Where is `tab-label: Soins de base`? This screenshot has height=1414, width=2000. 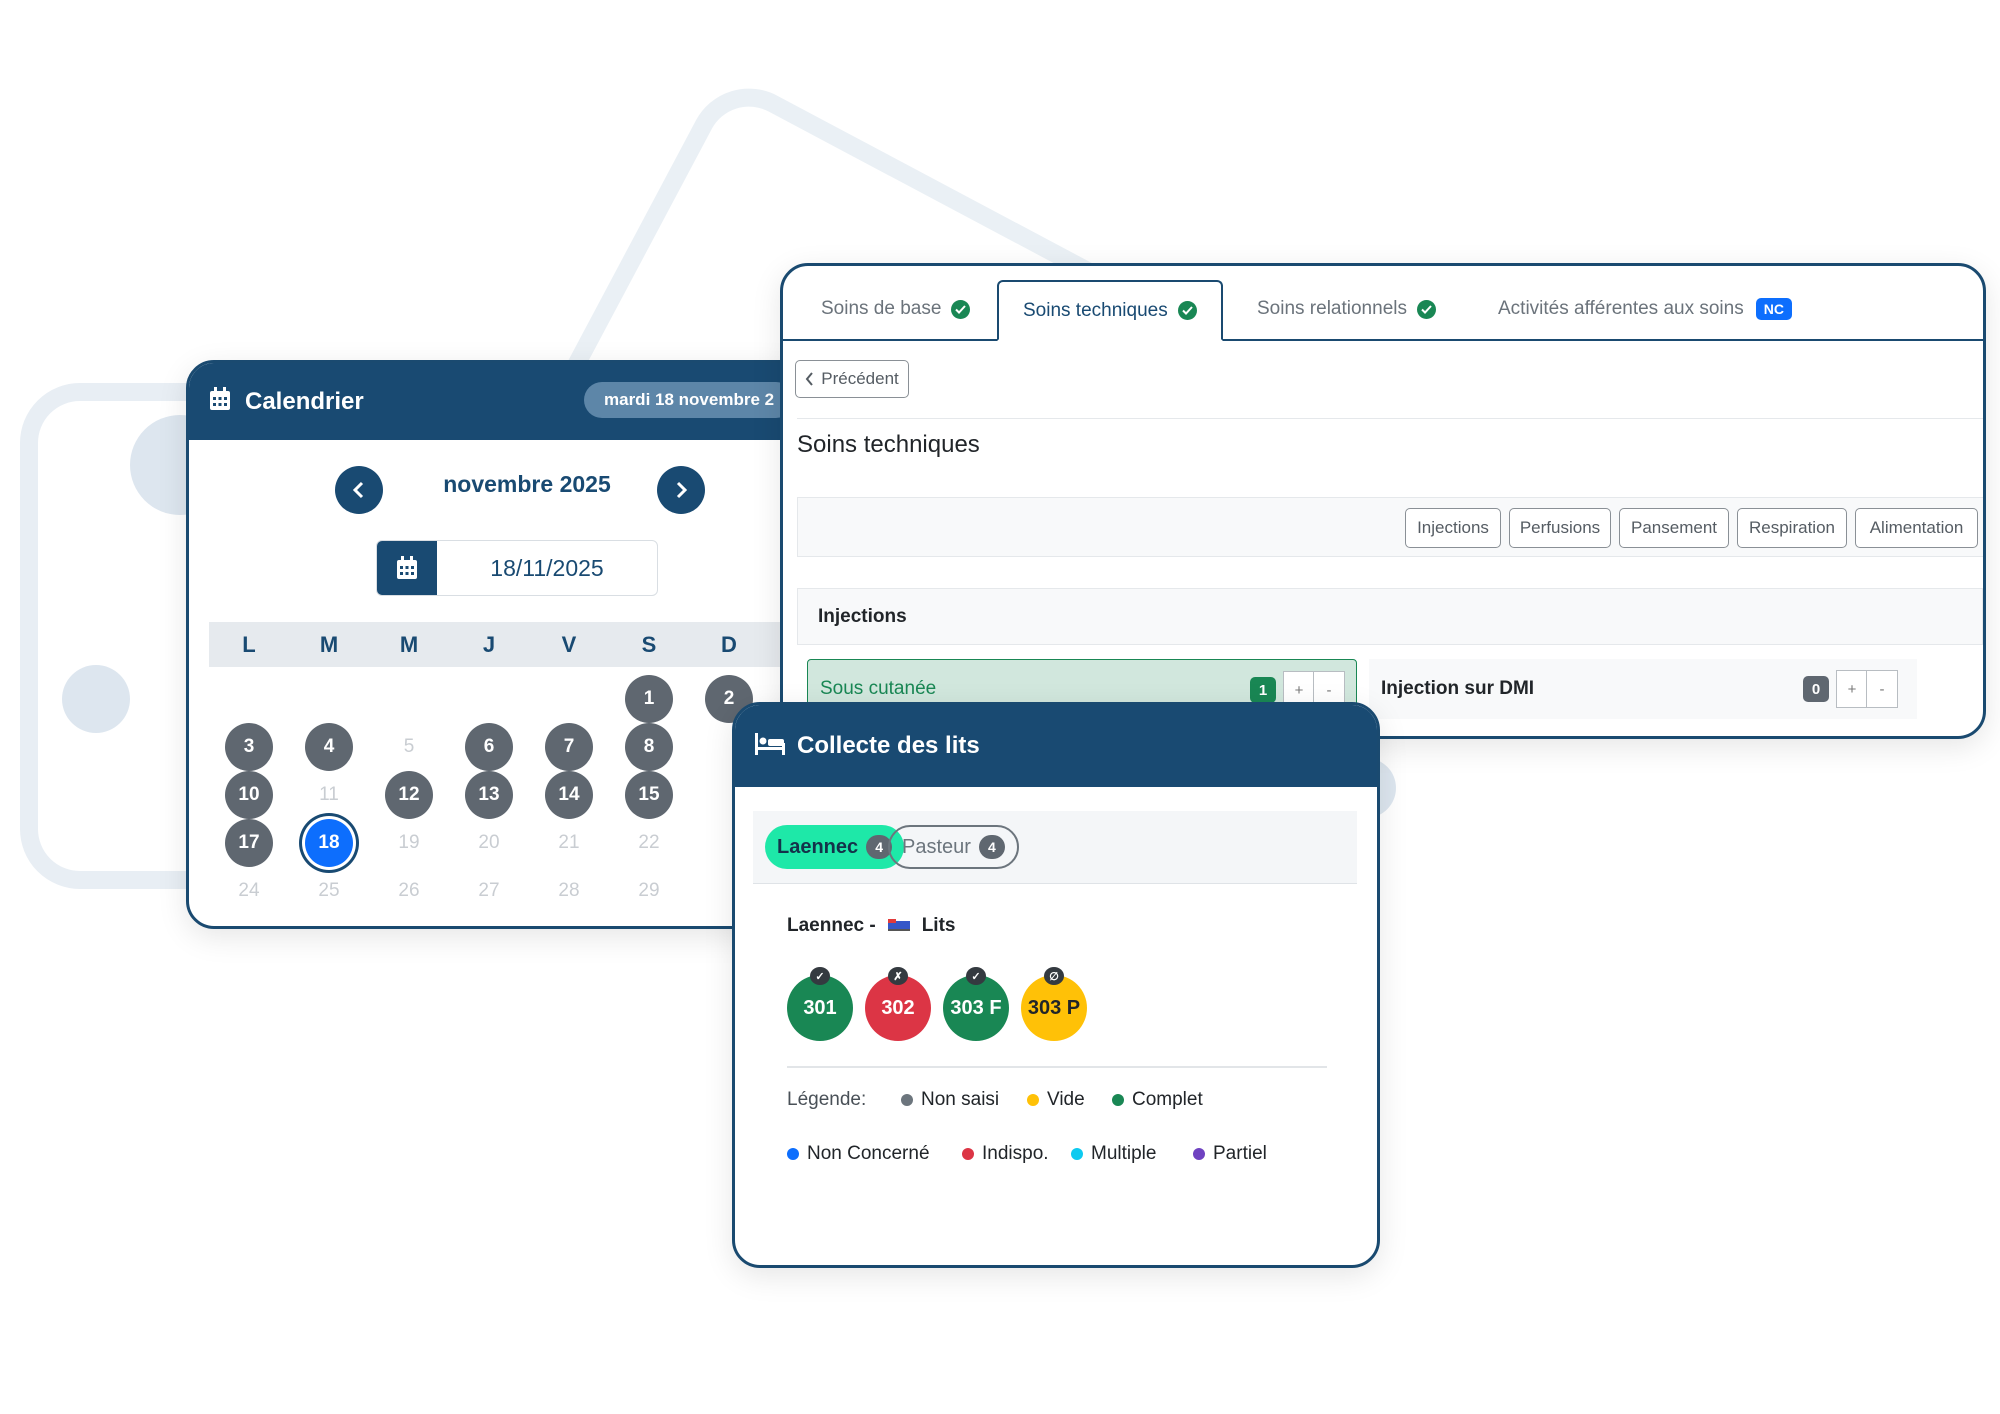
tab-label: Soins de base is located at coordinates (881, 308).